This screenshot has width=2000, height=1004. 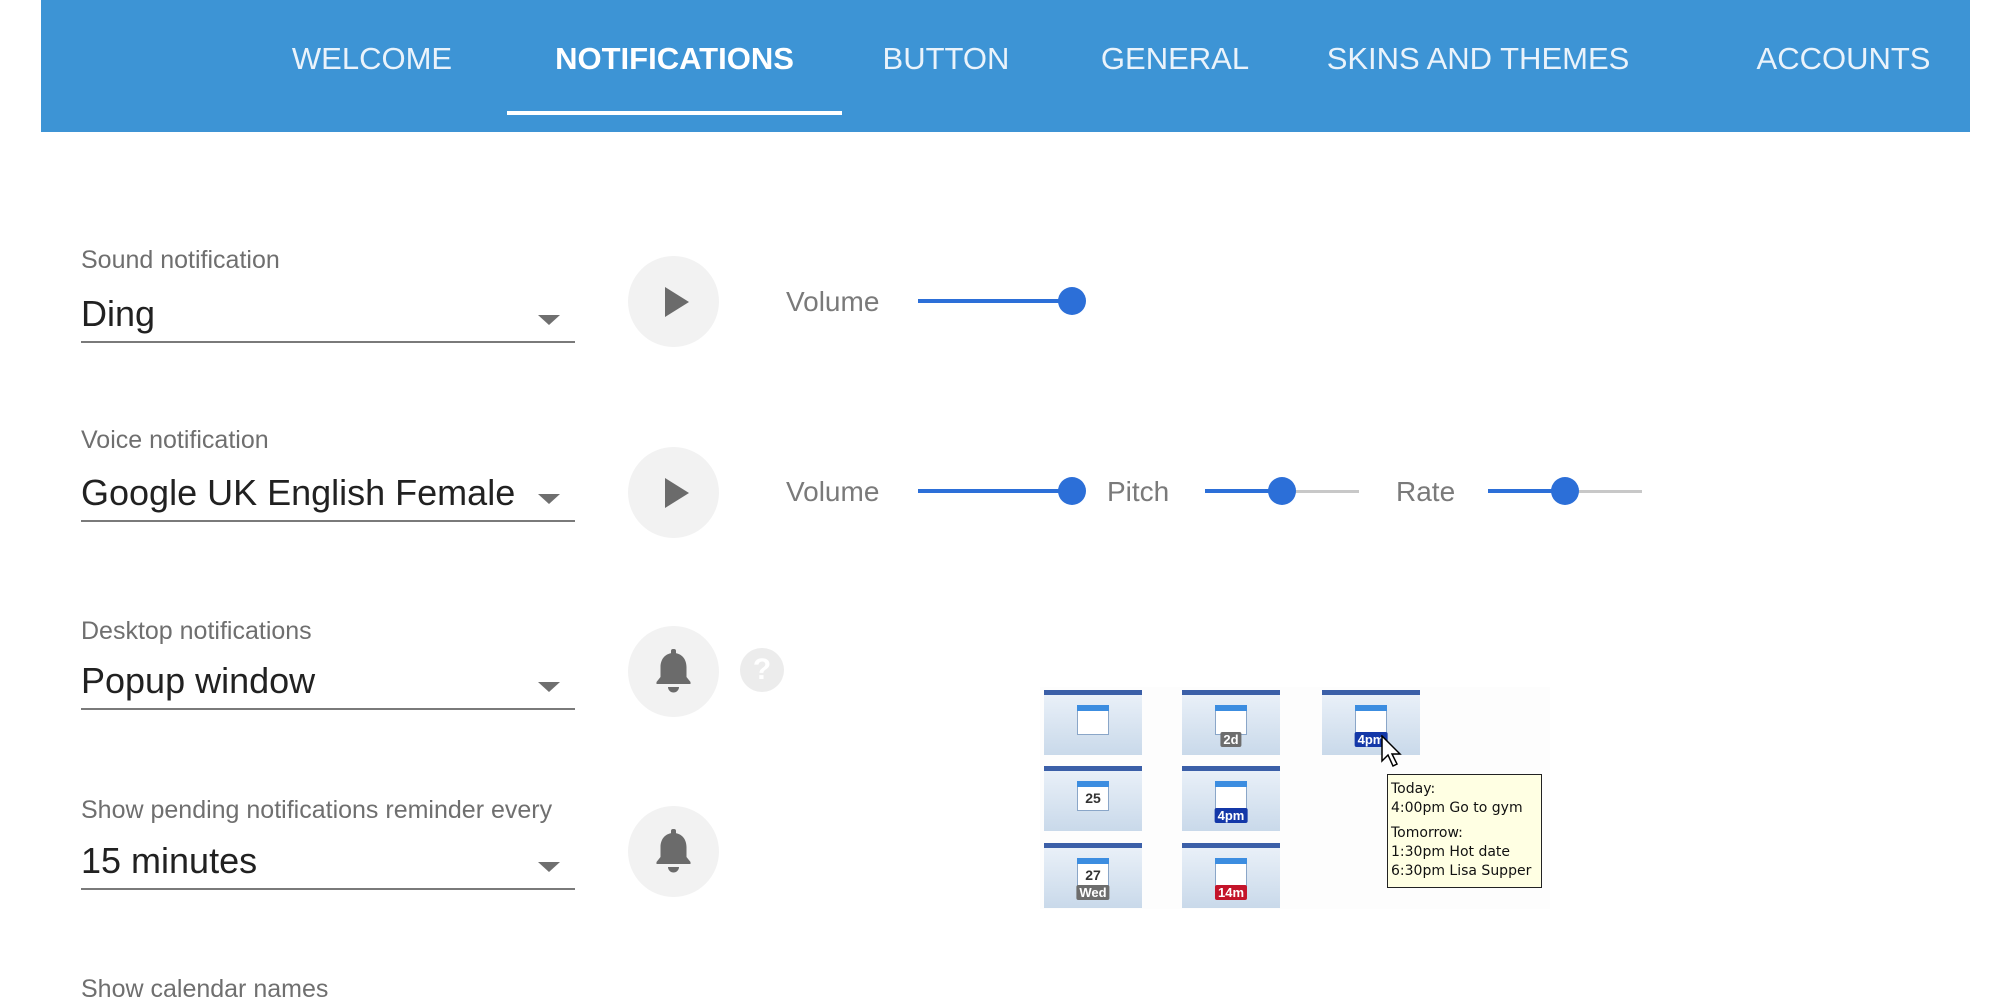 I want to click on voice-volume-slider, so click(x=1002, y=492).